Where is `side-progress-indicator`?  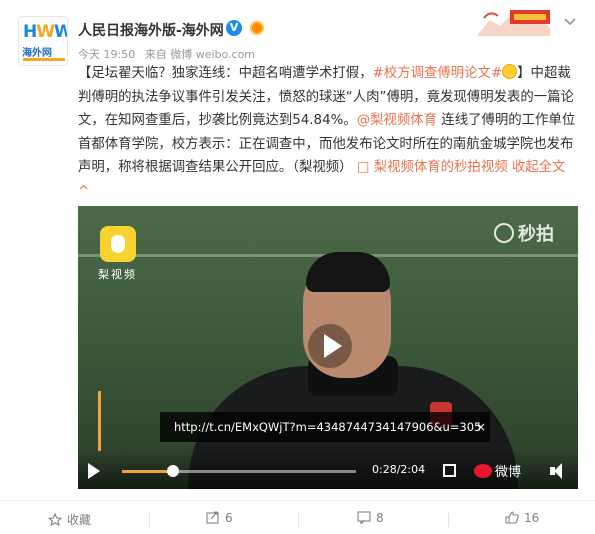 side-progress-indicator is located at coordinates (99, 421).